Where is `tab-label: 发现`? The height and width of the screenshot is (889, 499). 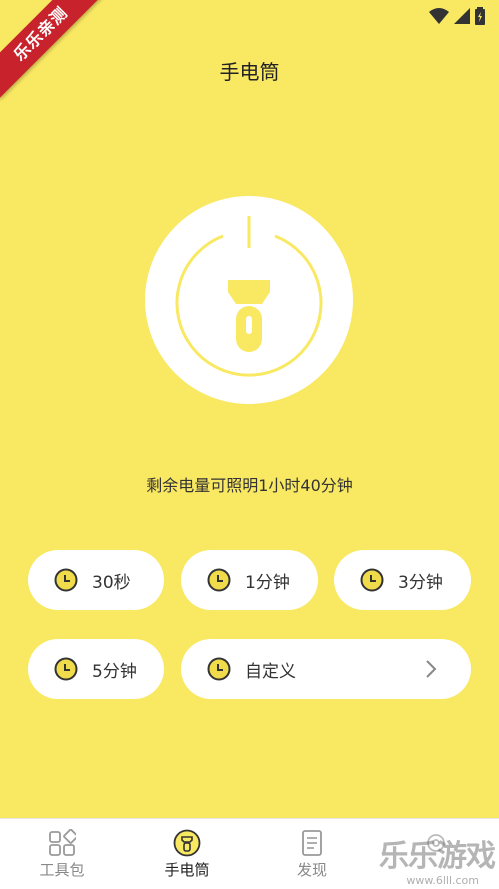
tab-label: 发现 is located at coordinates (311, 870).